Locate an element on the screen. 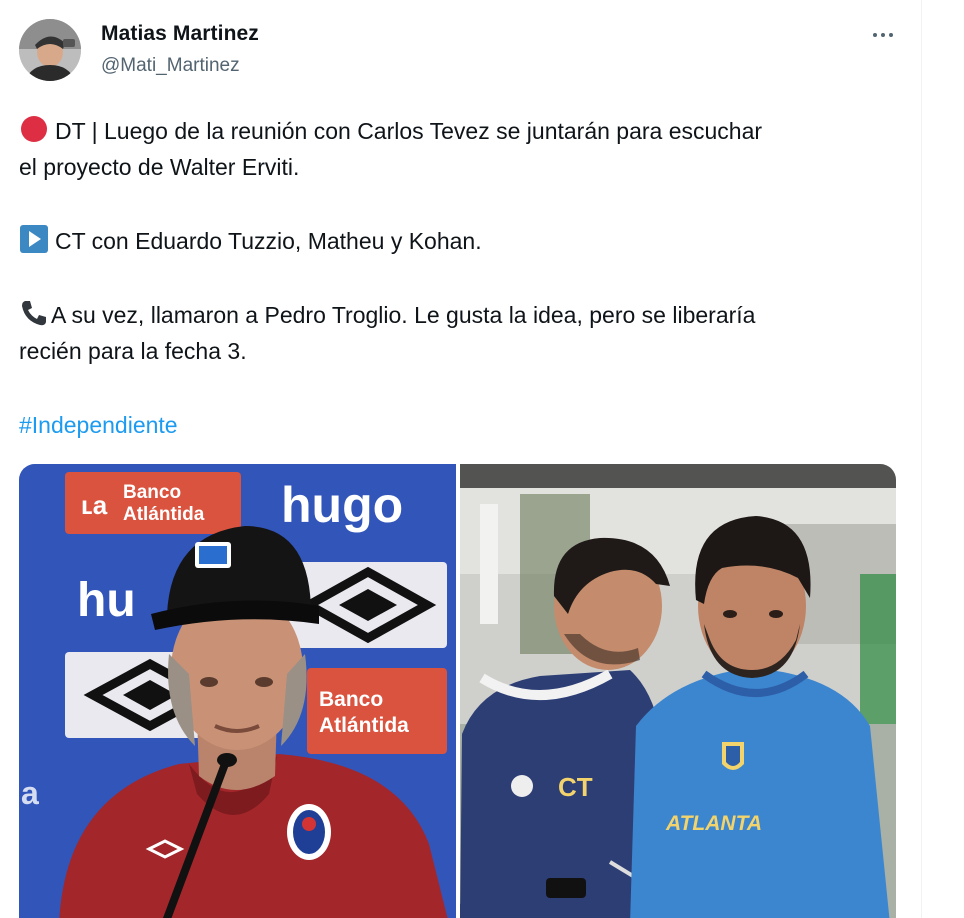  backdrop-text-3: hu is located at coordinates (106, 600).